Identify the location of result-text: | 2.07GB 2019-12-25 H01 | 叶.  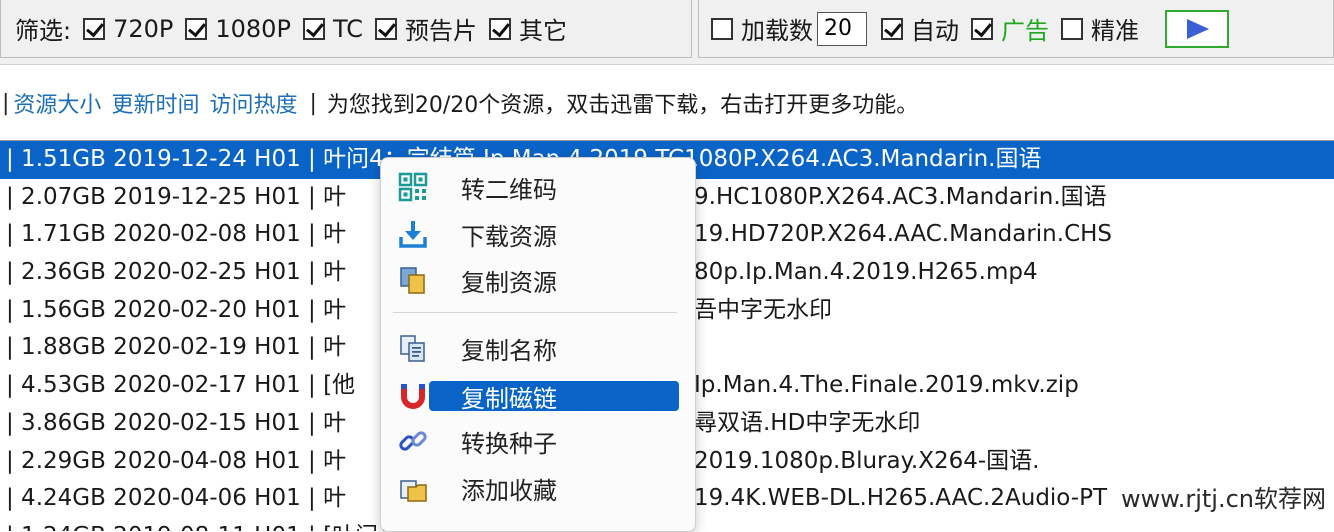
(176, 196).